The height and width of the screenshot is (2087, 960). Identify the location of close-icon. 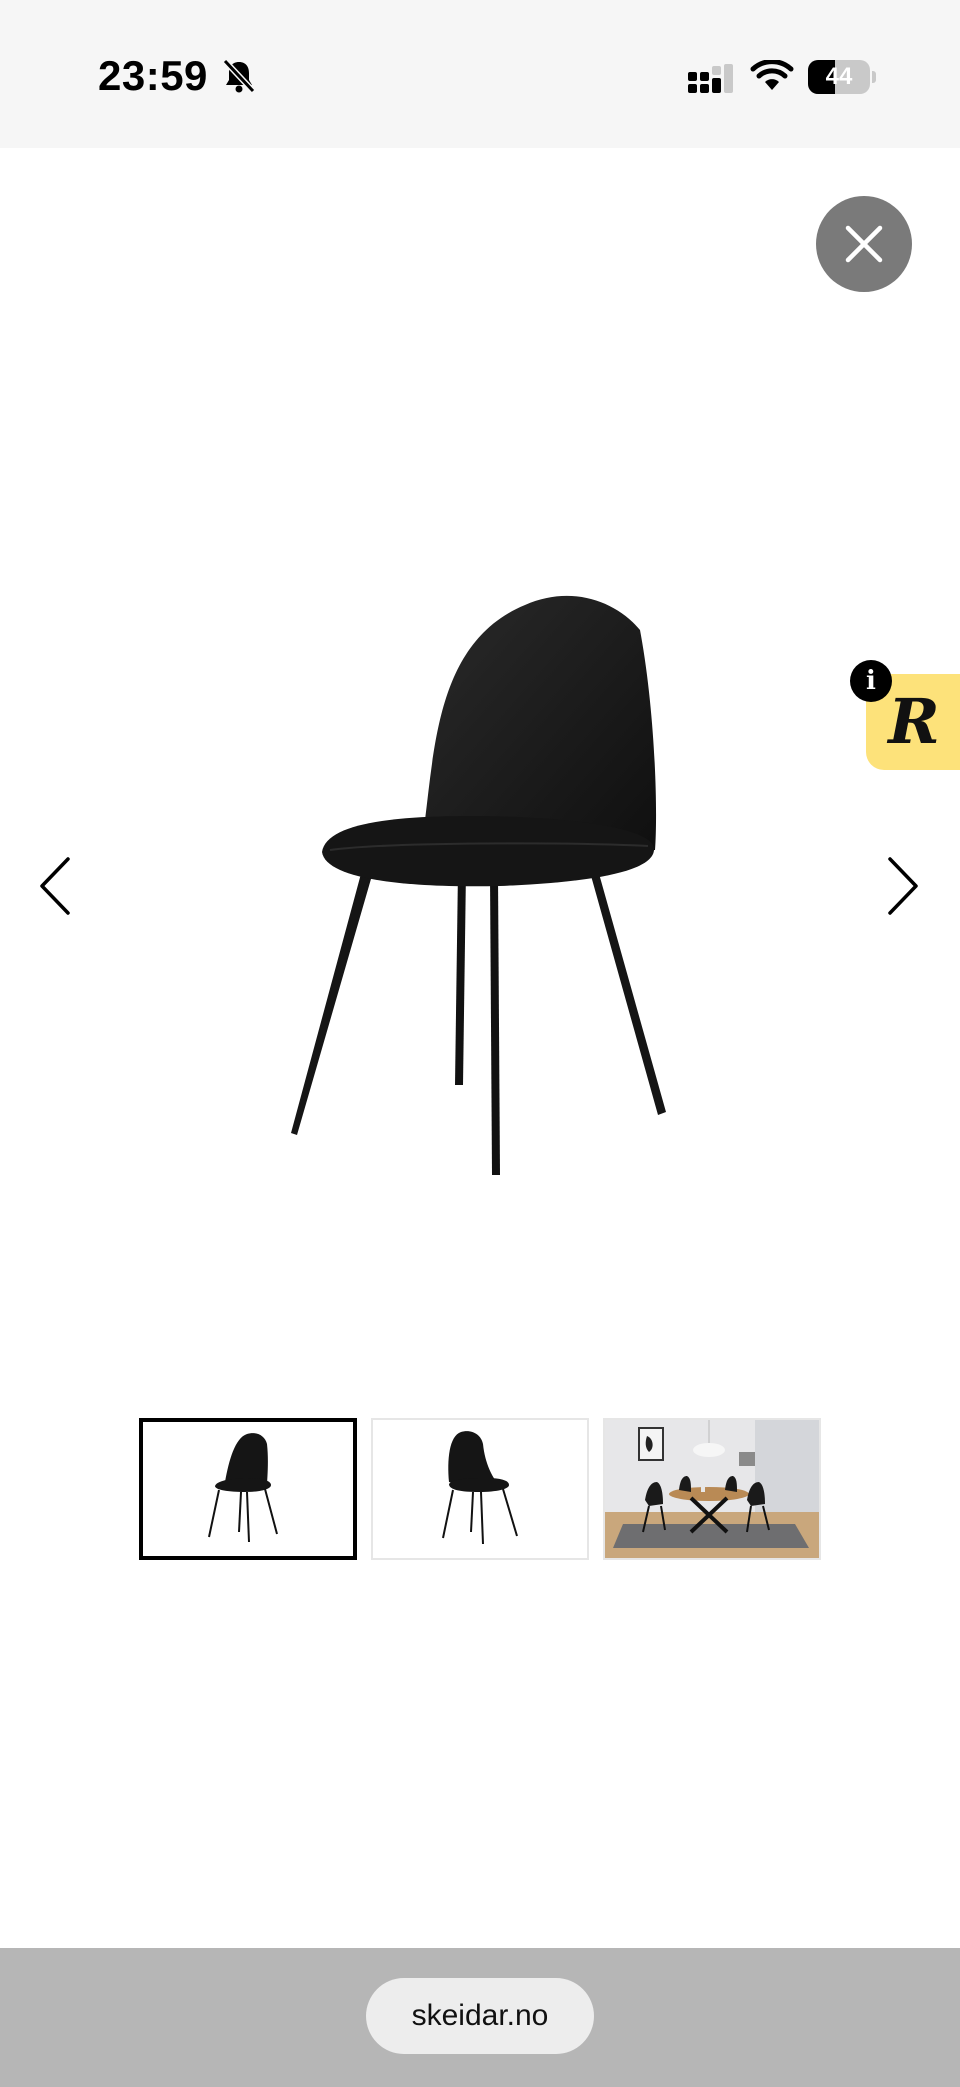
(864, 244).